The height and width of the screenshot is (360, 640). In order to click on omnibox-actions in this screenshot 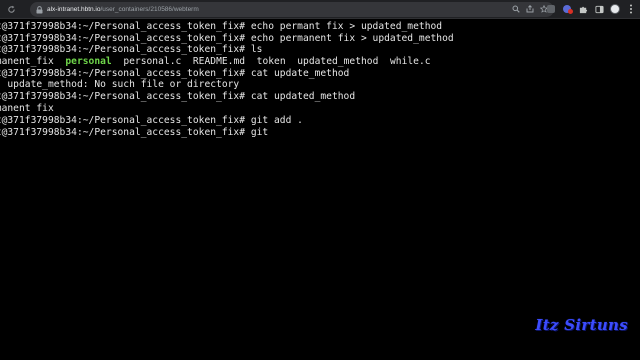, I will do `click(530, 10)`.